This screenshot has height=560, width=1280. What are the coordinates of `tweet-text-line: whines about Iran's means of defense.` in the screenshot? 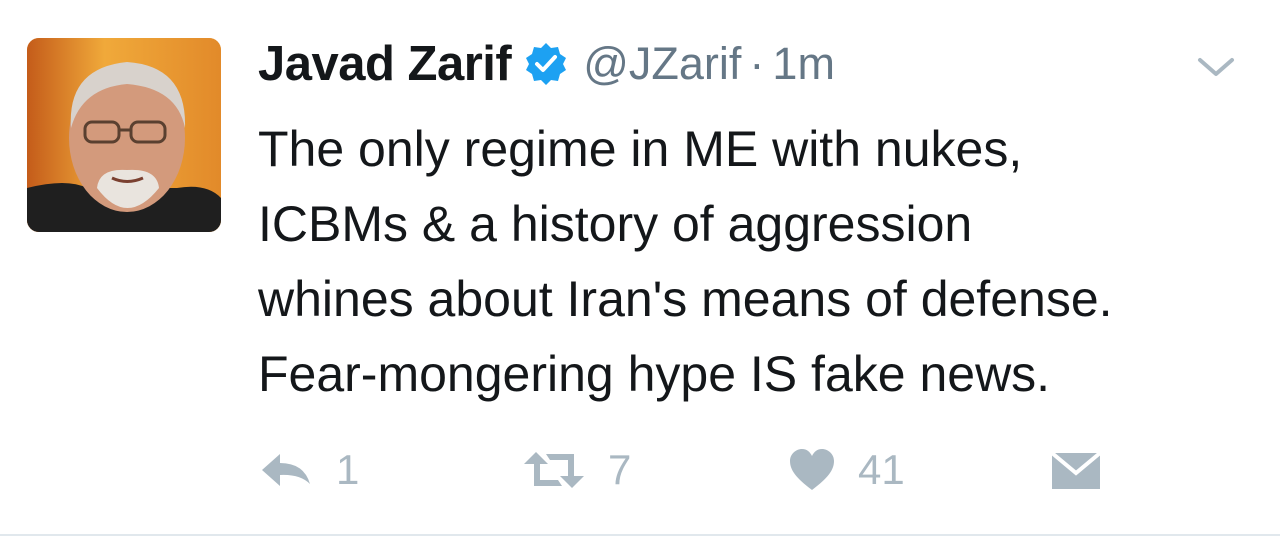 It's located at (685, 299).